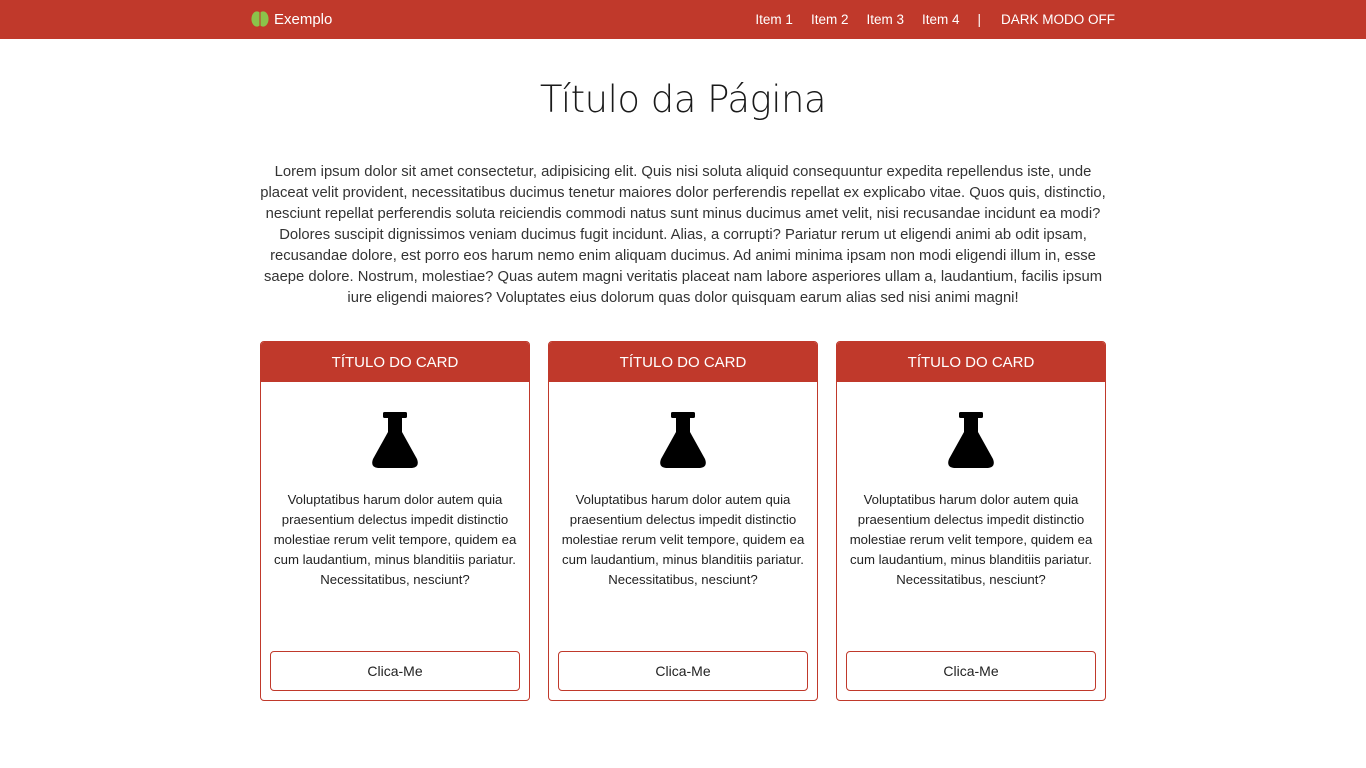 Image resolution: width=1366 pixels, height=768 pixels. Describe the element at coordinates (830, 19) in the screenshot. I see `nav-item-2: Item 2` at that location.